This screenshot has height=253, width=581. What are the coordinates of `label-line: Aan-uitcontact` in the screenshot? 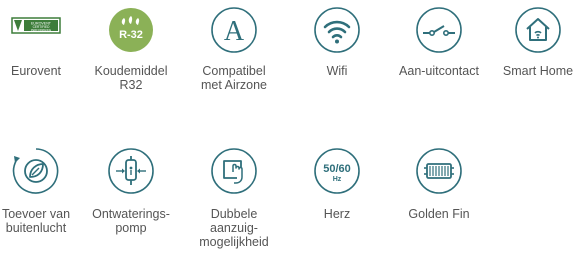 It's located at (439, 71).